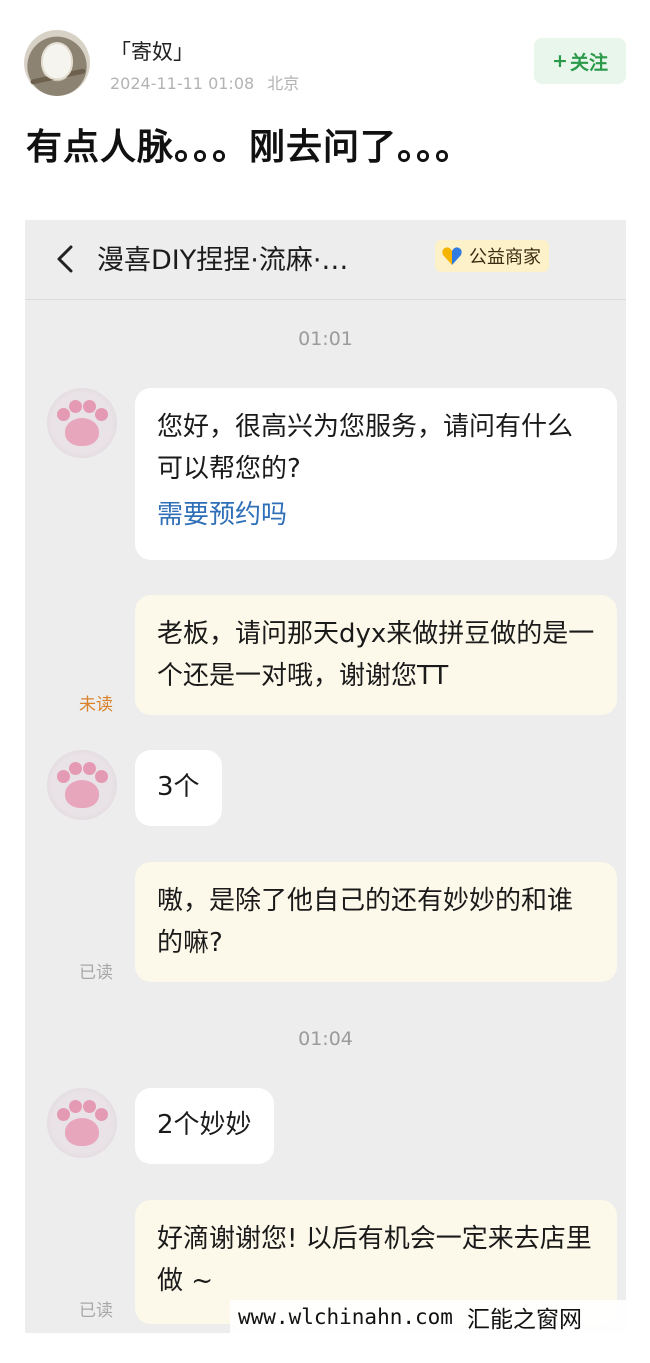  I want to click on merchant-badge-label: 公益商家, so click(505, 257).